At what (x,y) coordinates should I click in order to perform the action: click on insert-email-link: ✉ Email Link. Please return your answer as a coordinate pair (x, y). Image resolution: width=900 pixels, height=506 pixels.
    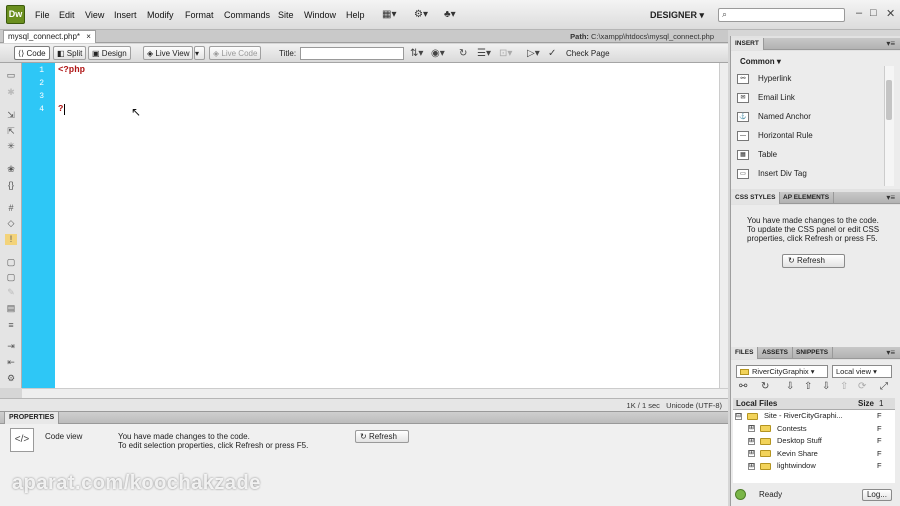
    Looking at the image, I should click on (809, 97).